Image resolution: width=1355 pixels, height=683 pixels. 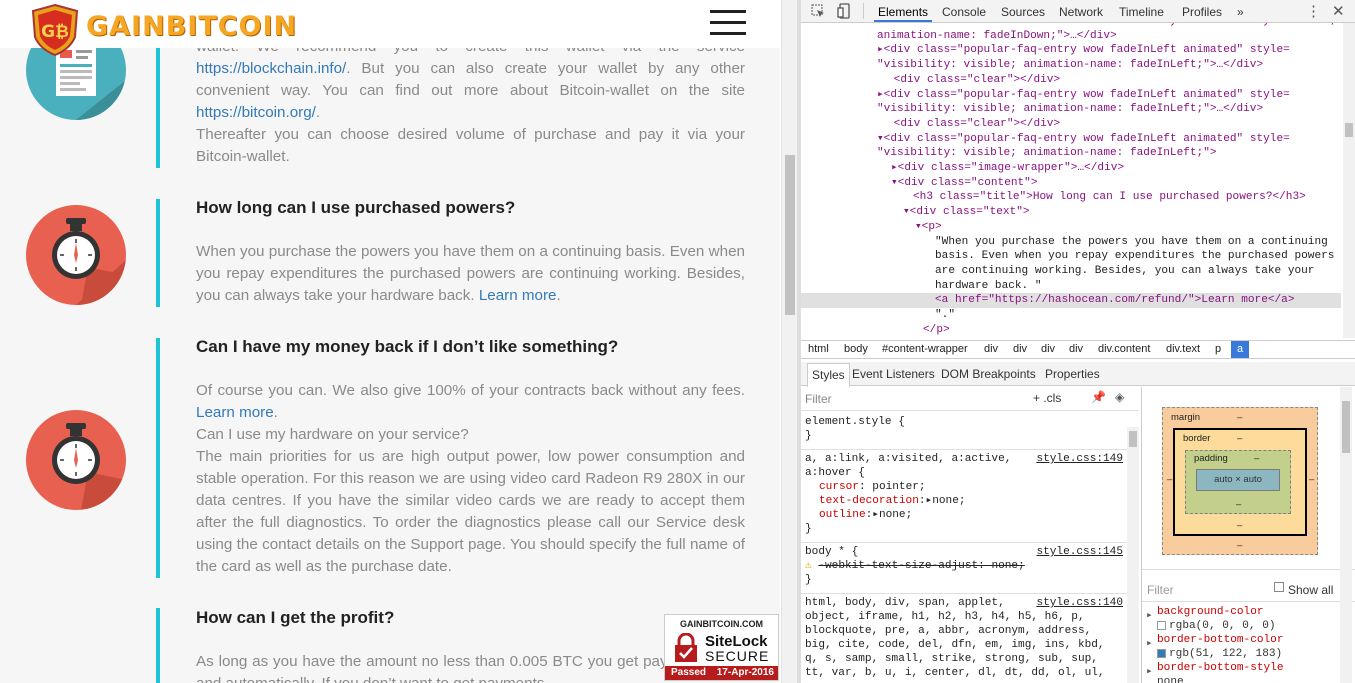 What do you see at coordinates (1124, 349) in the screenshot?
I see `crumb-div-content: div.content` at bounding box center [1124, 349].